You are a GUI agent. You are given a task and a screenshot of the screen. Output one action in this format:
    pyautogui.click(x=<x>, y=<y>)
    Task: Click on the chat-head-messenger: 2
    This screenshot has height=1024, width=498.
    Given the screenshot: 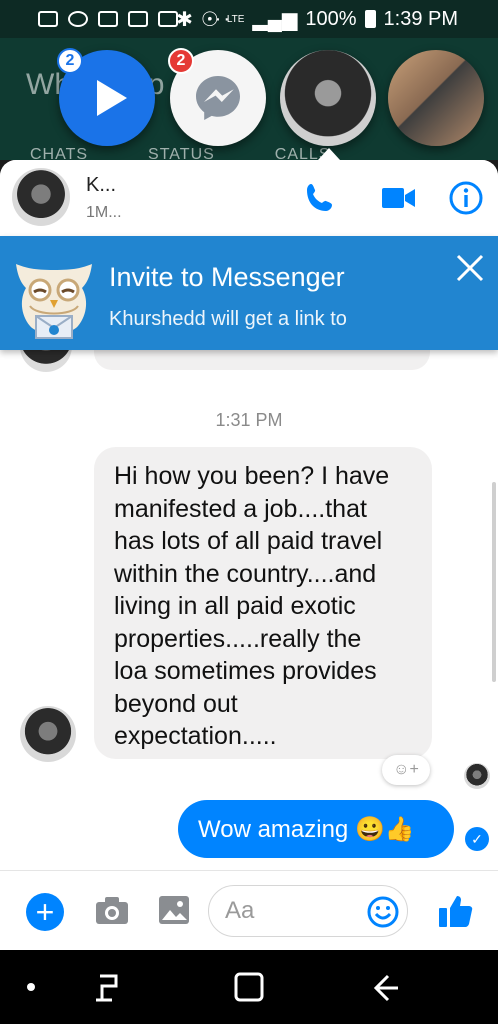 What is the action you would take?
    pyautogui.click(x=217, y=97)
    